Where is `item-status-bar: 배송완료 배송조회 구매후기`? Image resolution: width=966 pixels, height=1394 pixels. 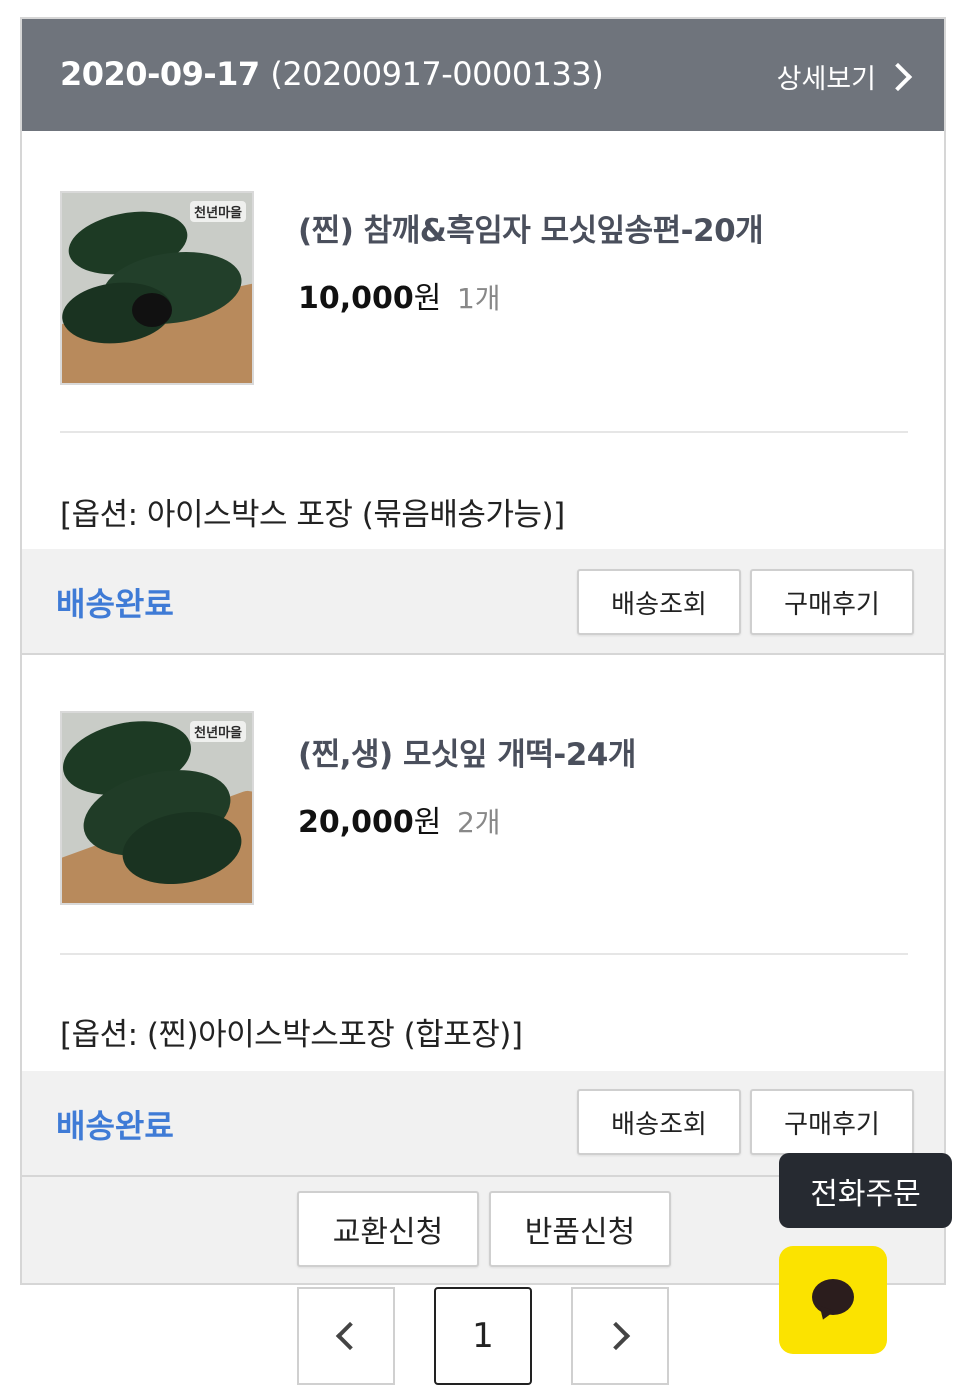 item-status-bar: 배송완료 배송조회 구매후기 is located at coordinates (483, 602).